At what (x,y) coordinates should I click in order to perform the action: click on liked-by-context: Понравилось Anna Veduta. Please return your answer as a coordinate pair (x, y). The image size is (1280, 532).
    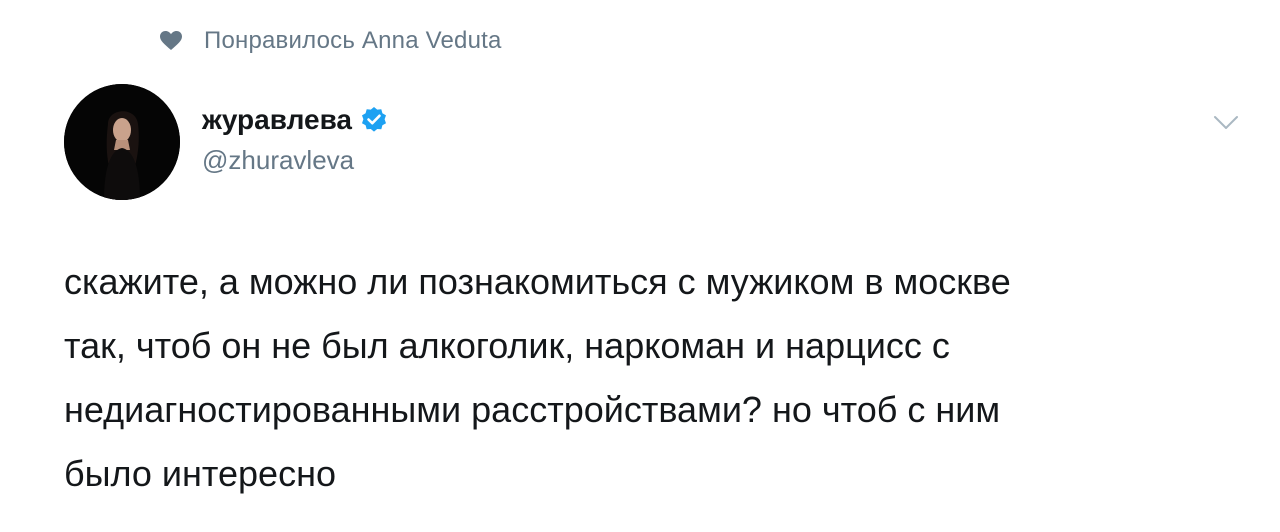
    Looking at the image, I should click on (331, 41).